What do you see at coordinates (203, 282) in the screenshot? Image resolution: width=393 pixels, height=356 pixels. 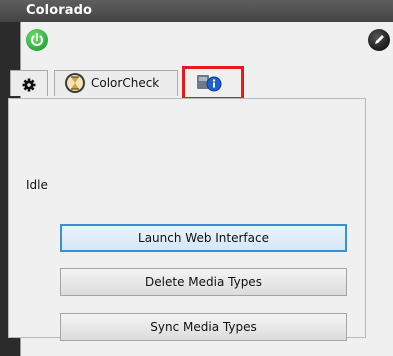 I see `delete-media-types-button: Delete Media Types` at bounding box center [203, 282].